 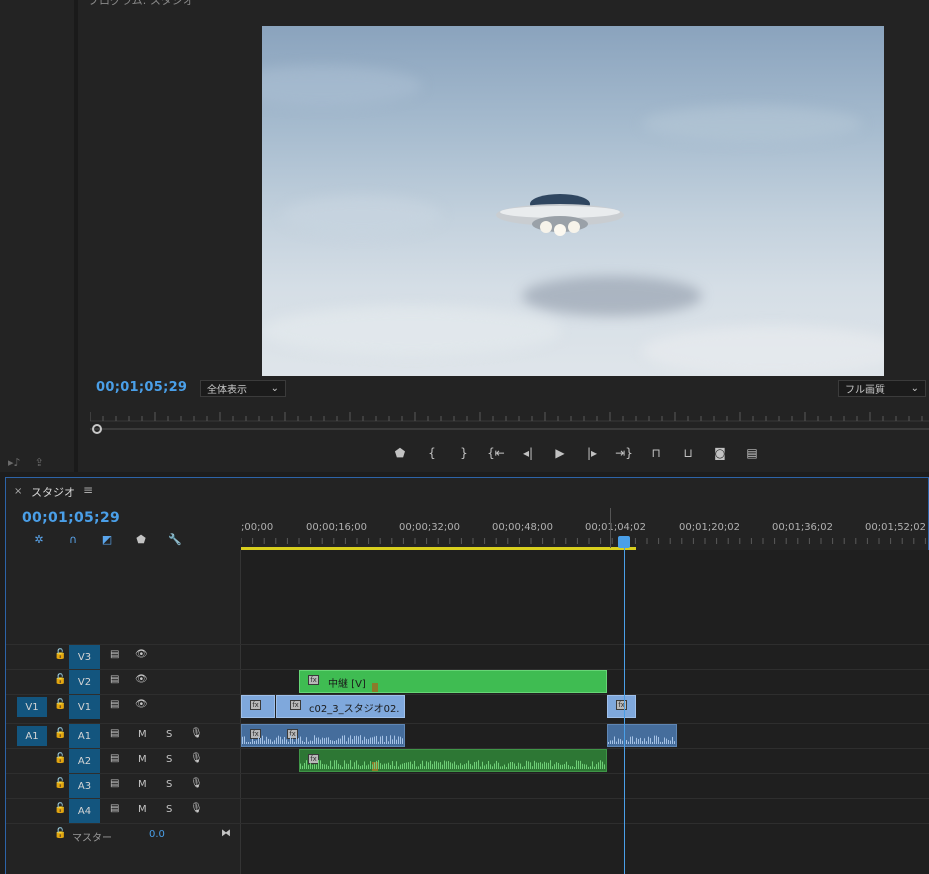 What do you see at coordinates (84, 657) in the screenshot?
I see `track-target-v3: V3` at bounding box center [84, 657].